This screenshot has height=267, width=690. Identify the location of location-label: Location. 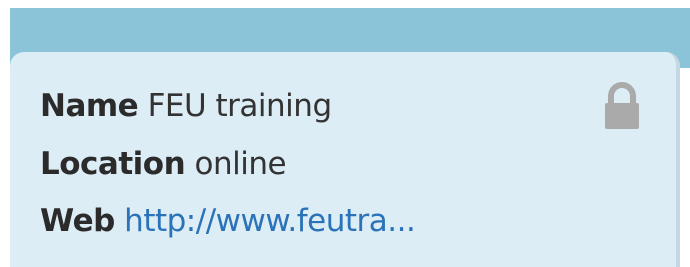
(113, 164).